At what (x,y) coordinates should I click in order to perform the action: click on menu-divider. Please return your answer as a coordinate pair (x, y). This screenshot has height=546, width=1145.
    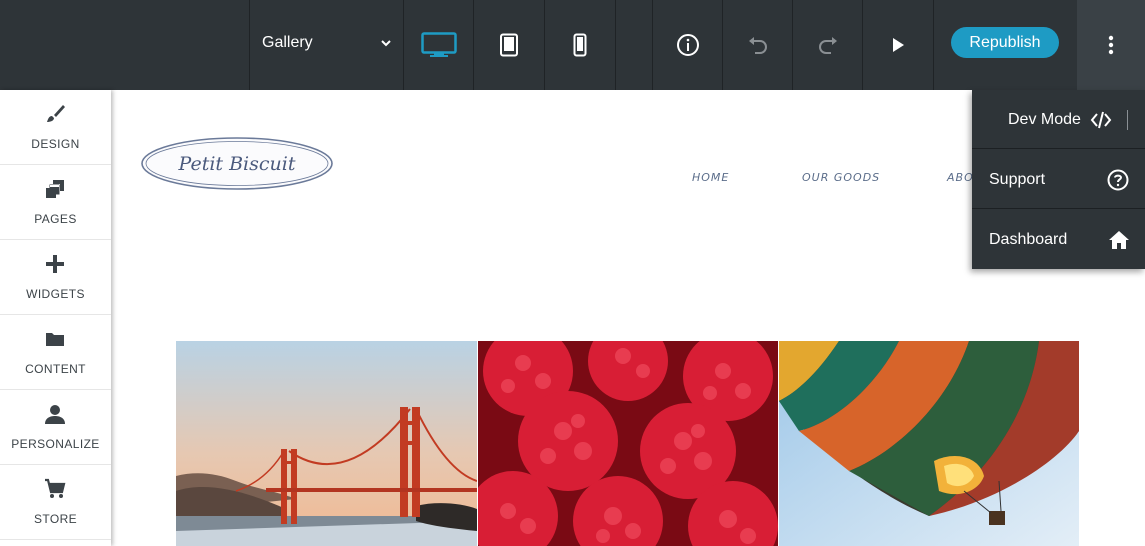
    Looking at the image, I should click on (1127, 120).